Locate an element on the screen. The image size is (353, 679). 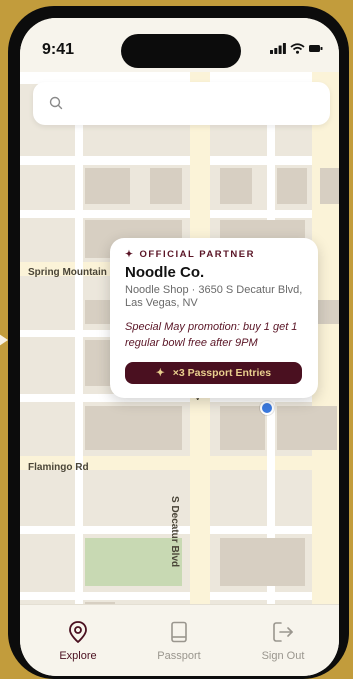
cellular-signal-icon is located at coordinates (278, 48).